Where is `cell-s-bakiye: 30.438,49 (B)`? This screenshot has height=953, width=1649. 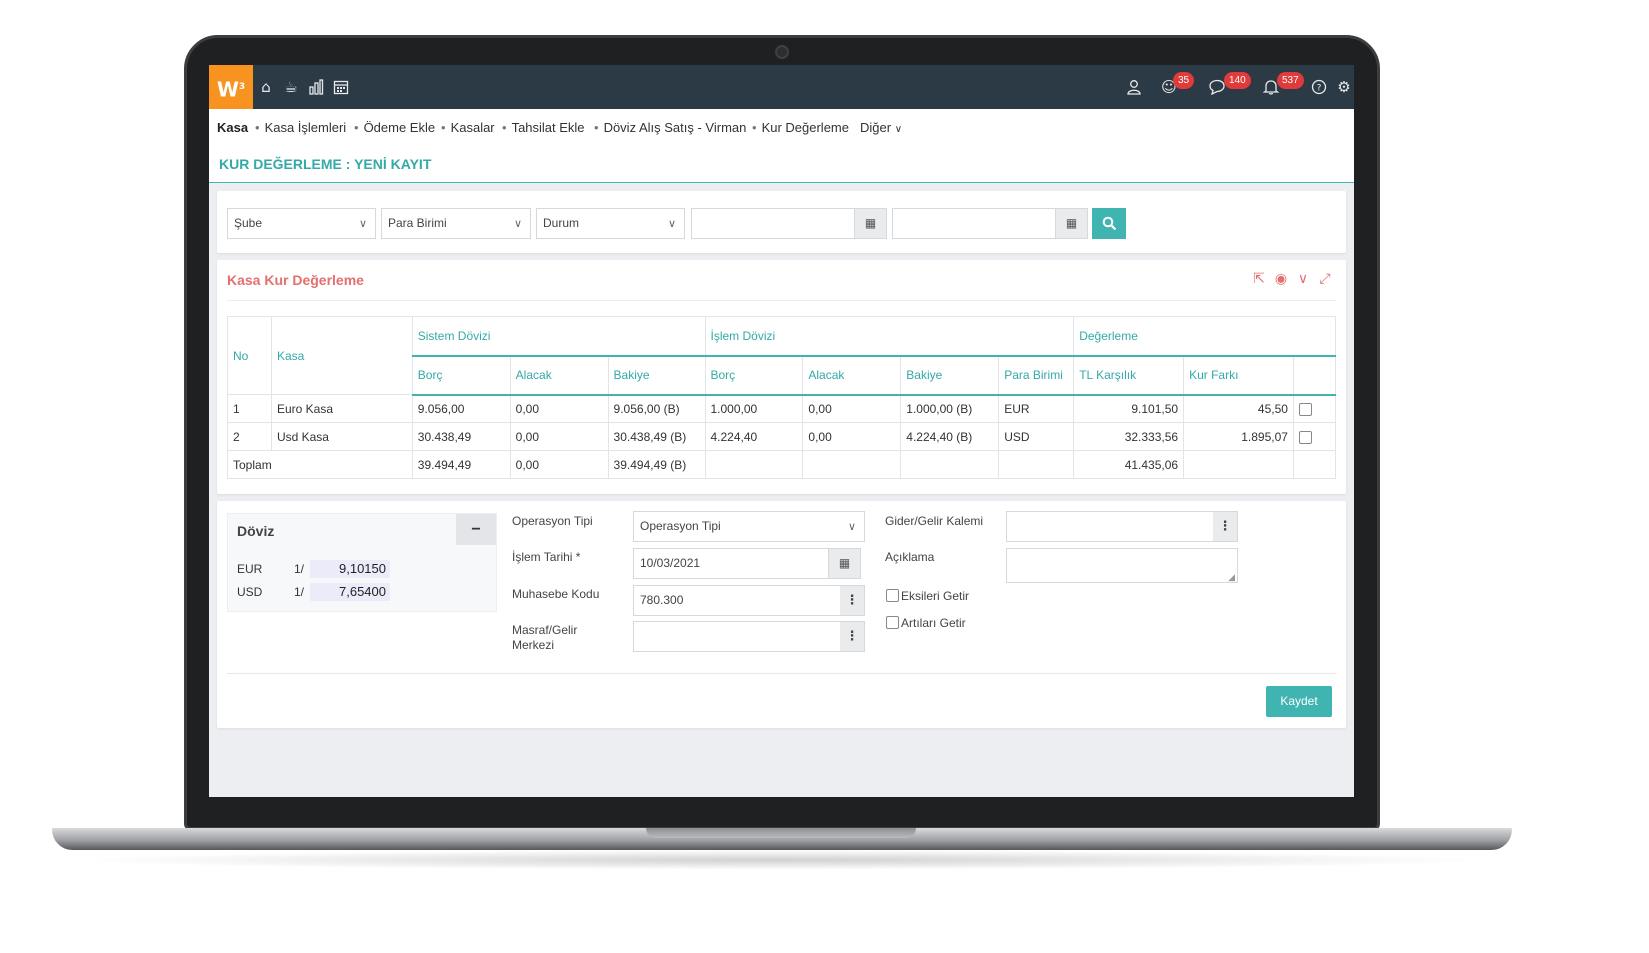
cell-s-bakiye: 30.438,49 (B) is located at coordinates (656, 436).